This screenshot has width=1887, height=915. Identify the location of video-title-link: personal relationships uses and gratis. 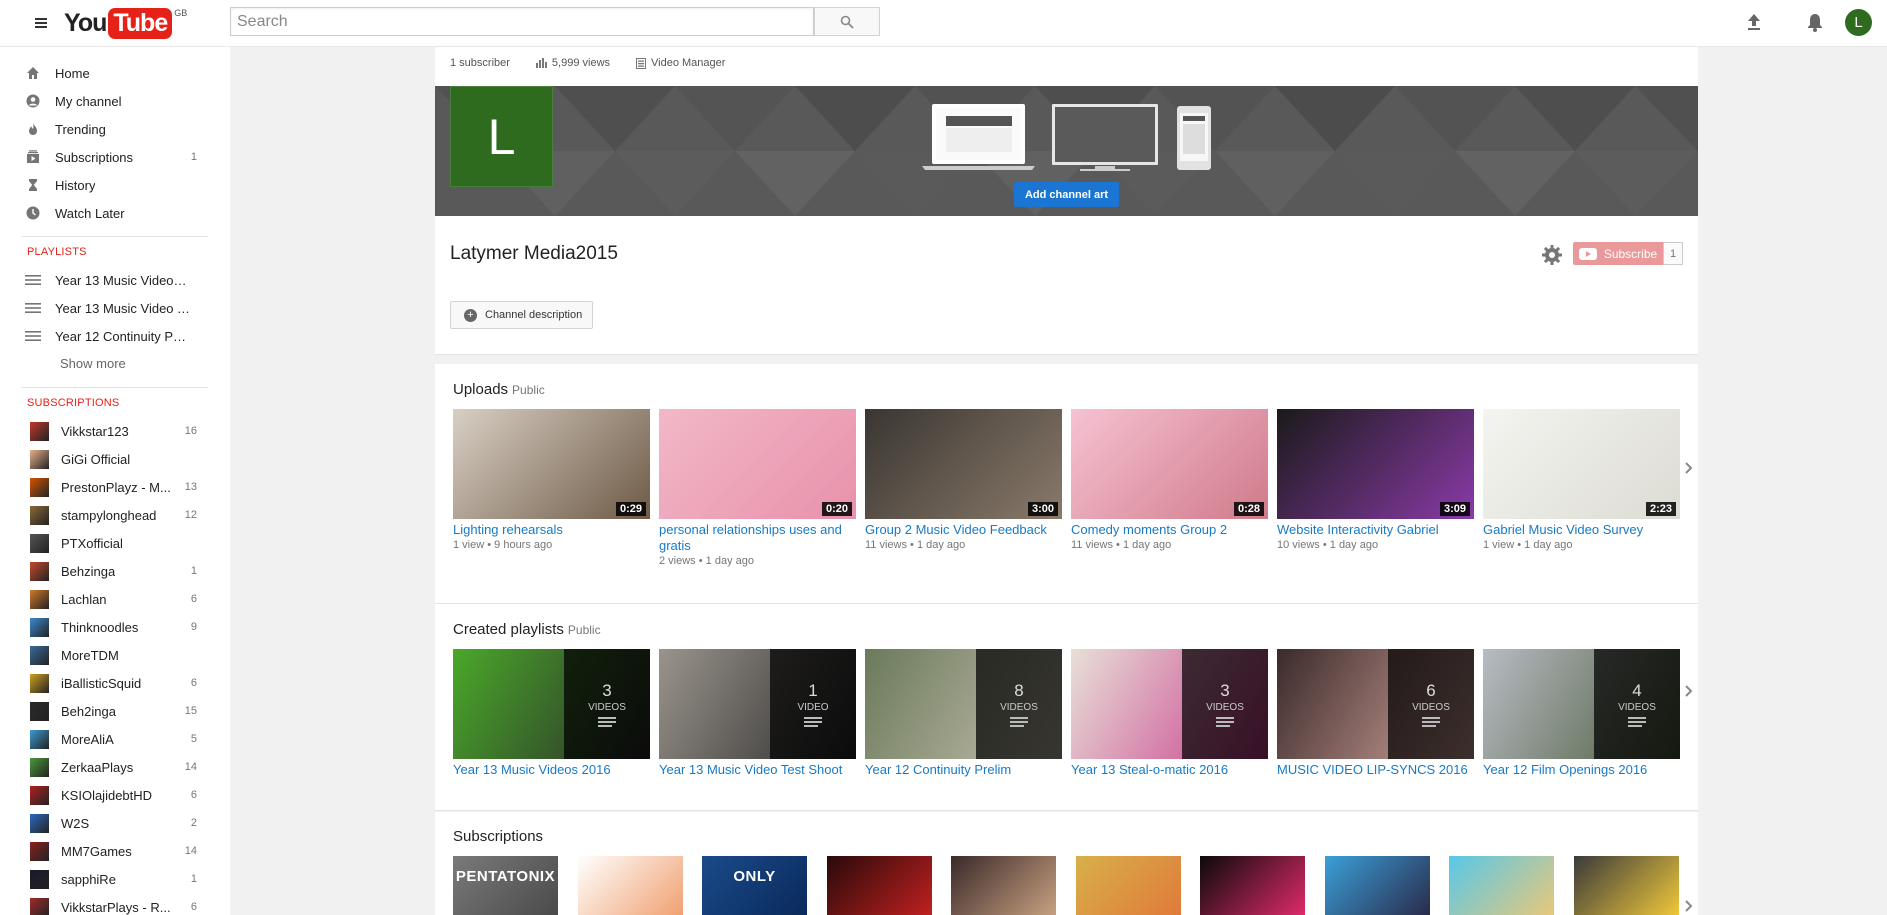
(759, 538).